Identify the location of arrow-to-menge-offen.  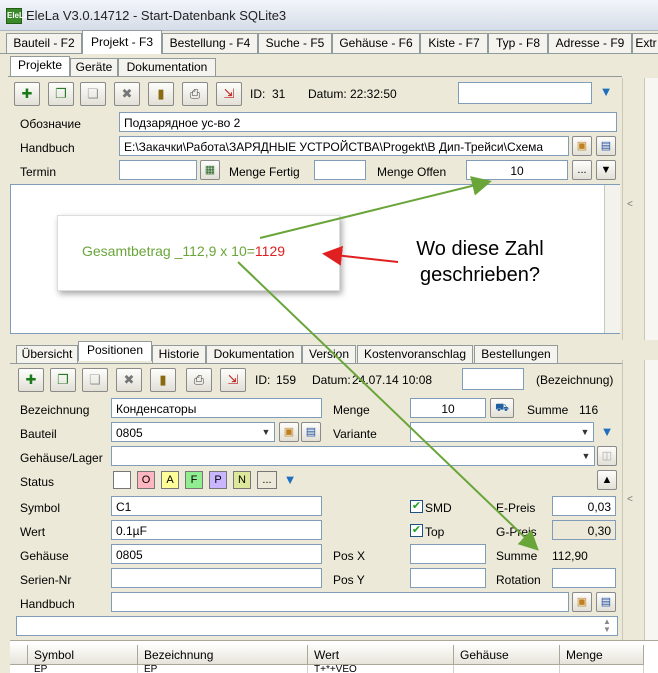
(375, 207).